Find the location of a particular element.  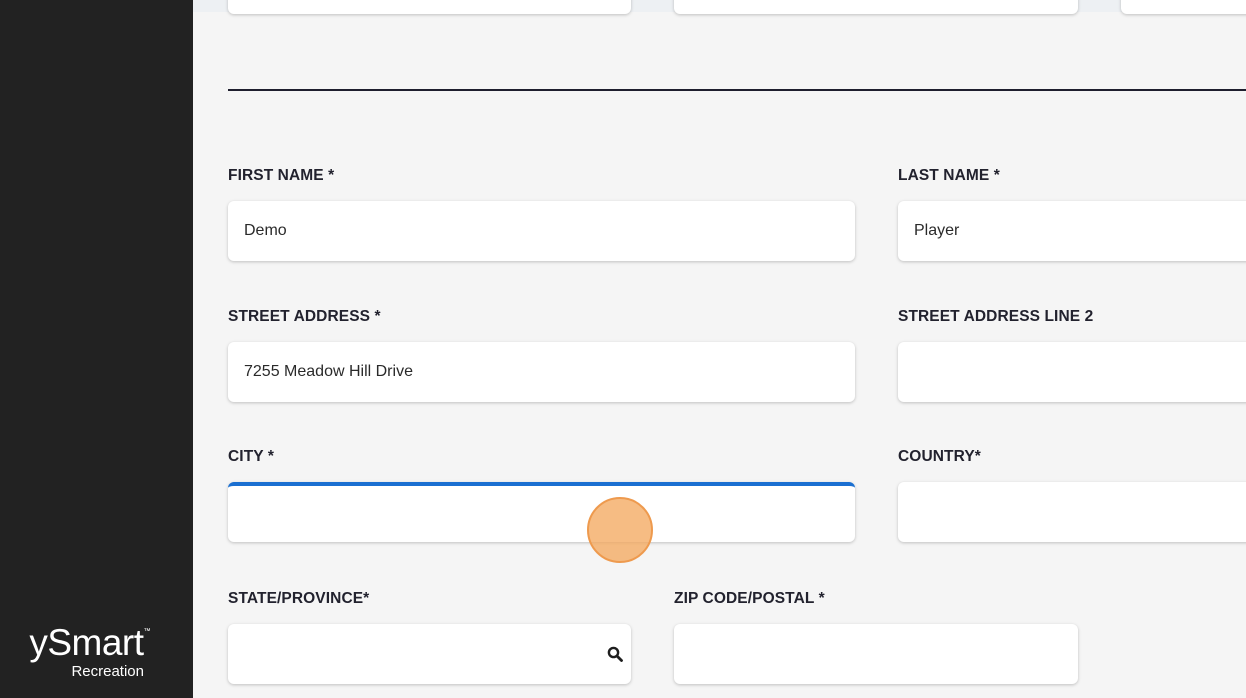

click-indicator is located at coordinates (620, 530).